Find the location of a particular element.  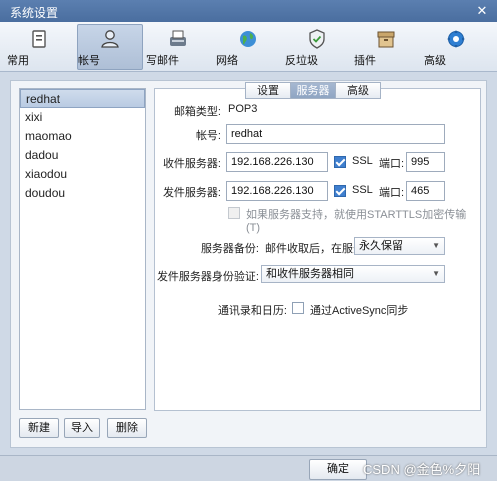

toolbar-item-plugin: 插件 is located at coordinates (386, 47).